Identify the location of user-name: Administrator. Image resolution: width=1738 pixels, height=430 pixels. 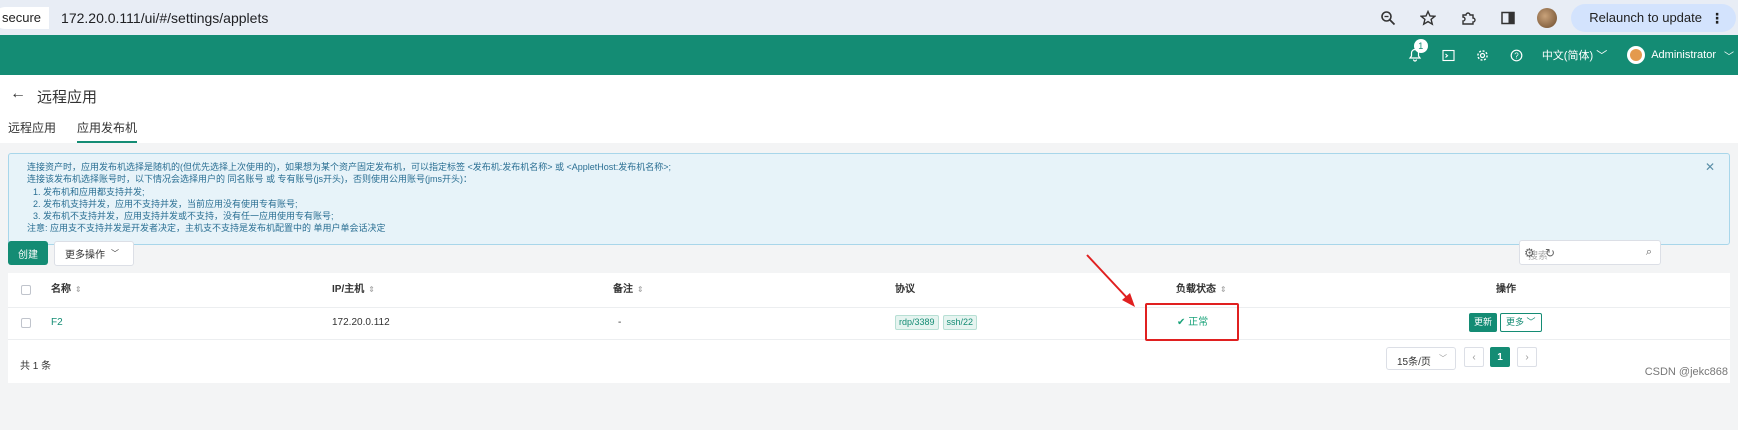
(1683, 55).